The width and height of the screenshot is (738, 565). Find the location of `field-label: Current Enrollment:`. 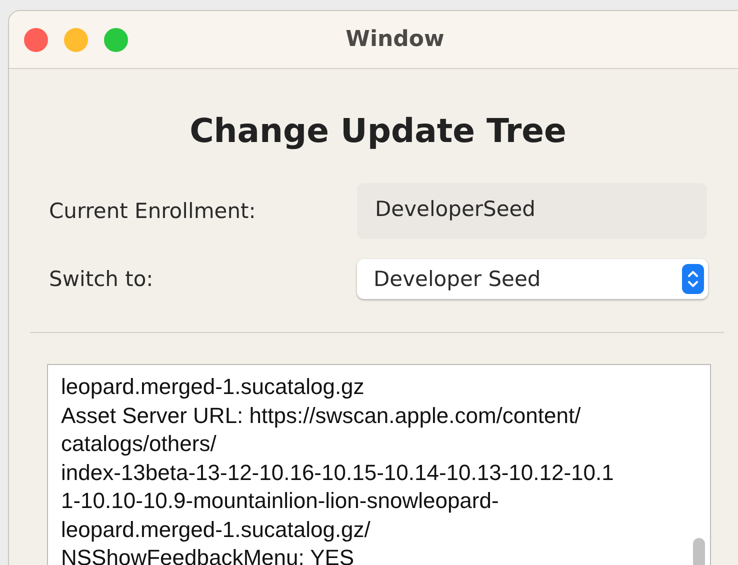

field-label: Current Enrollment: is located at coordinates (152, 211).